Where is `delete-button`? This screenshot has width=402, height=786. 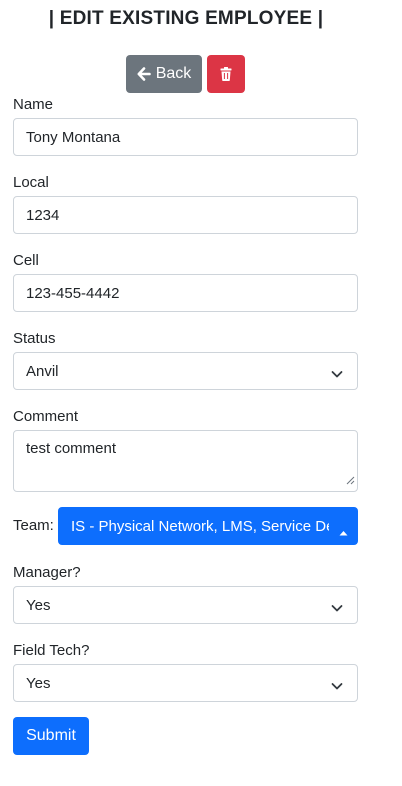
delete-button is located at coordinates (226, 74).